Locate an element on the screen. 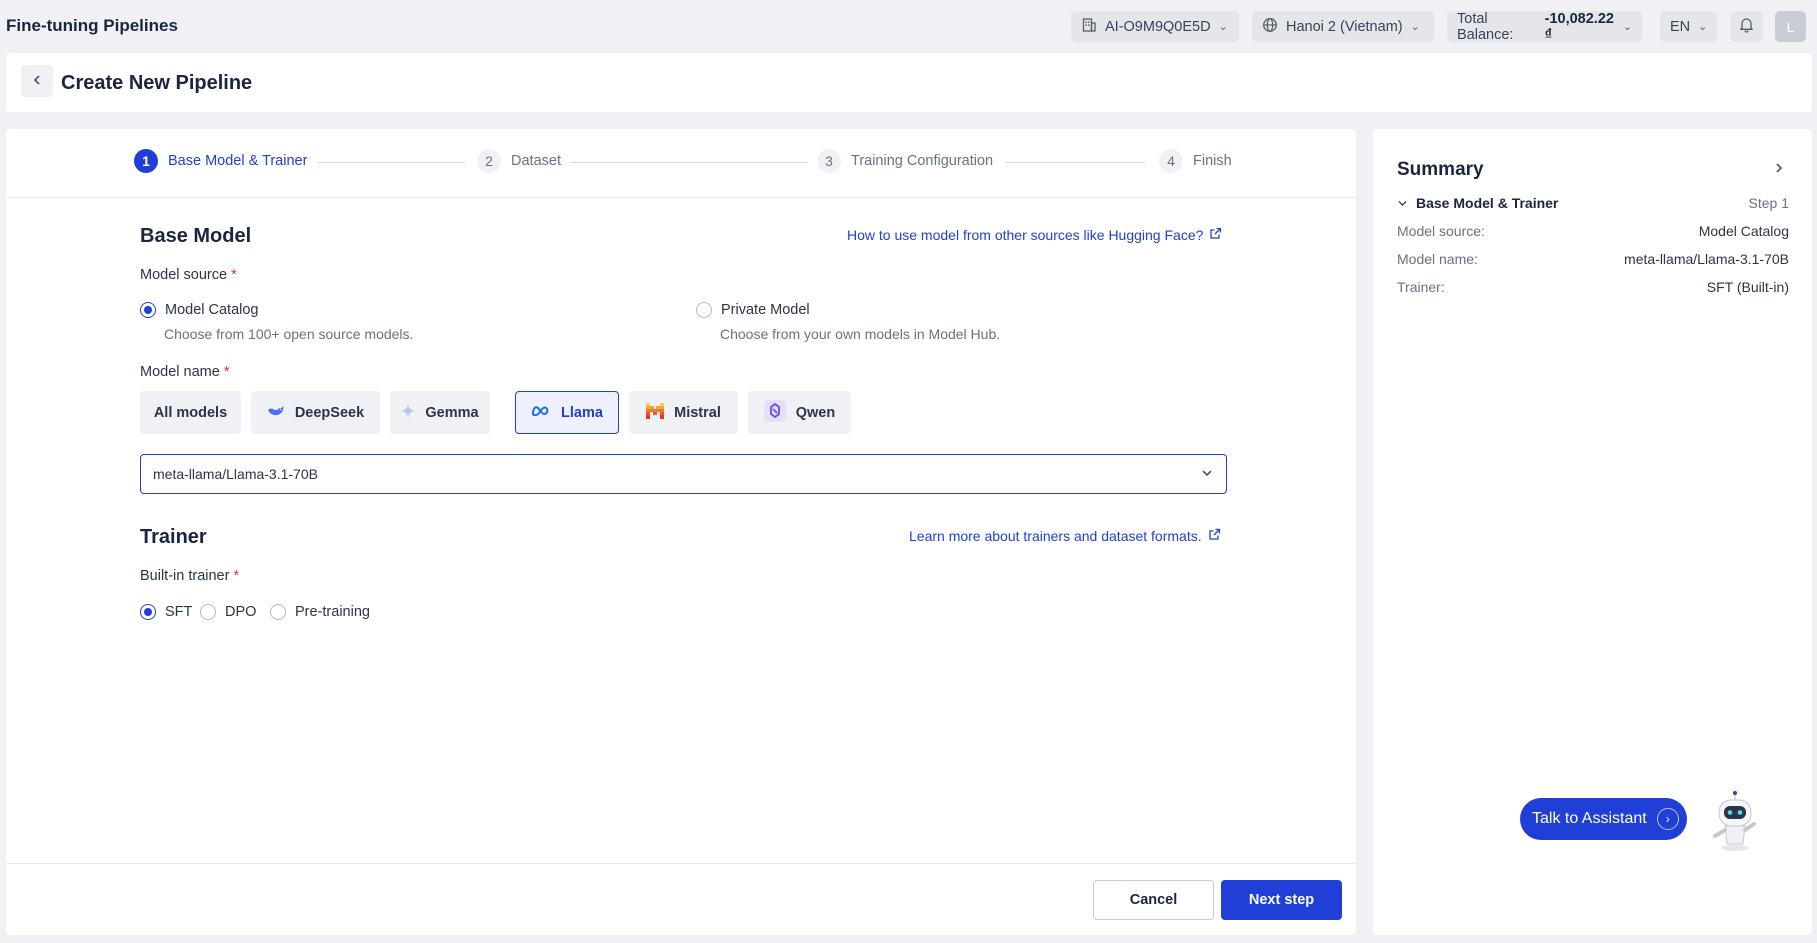 This screenshot has width=1817, height=943. back-button is located at coordinates (37, 81).